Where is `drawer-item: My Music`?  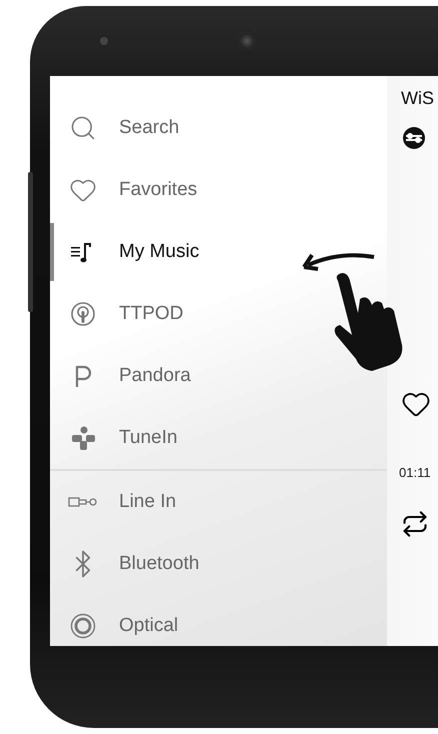 drawer-item: My Music is located at coordinates (129, 252).